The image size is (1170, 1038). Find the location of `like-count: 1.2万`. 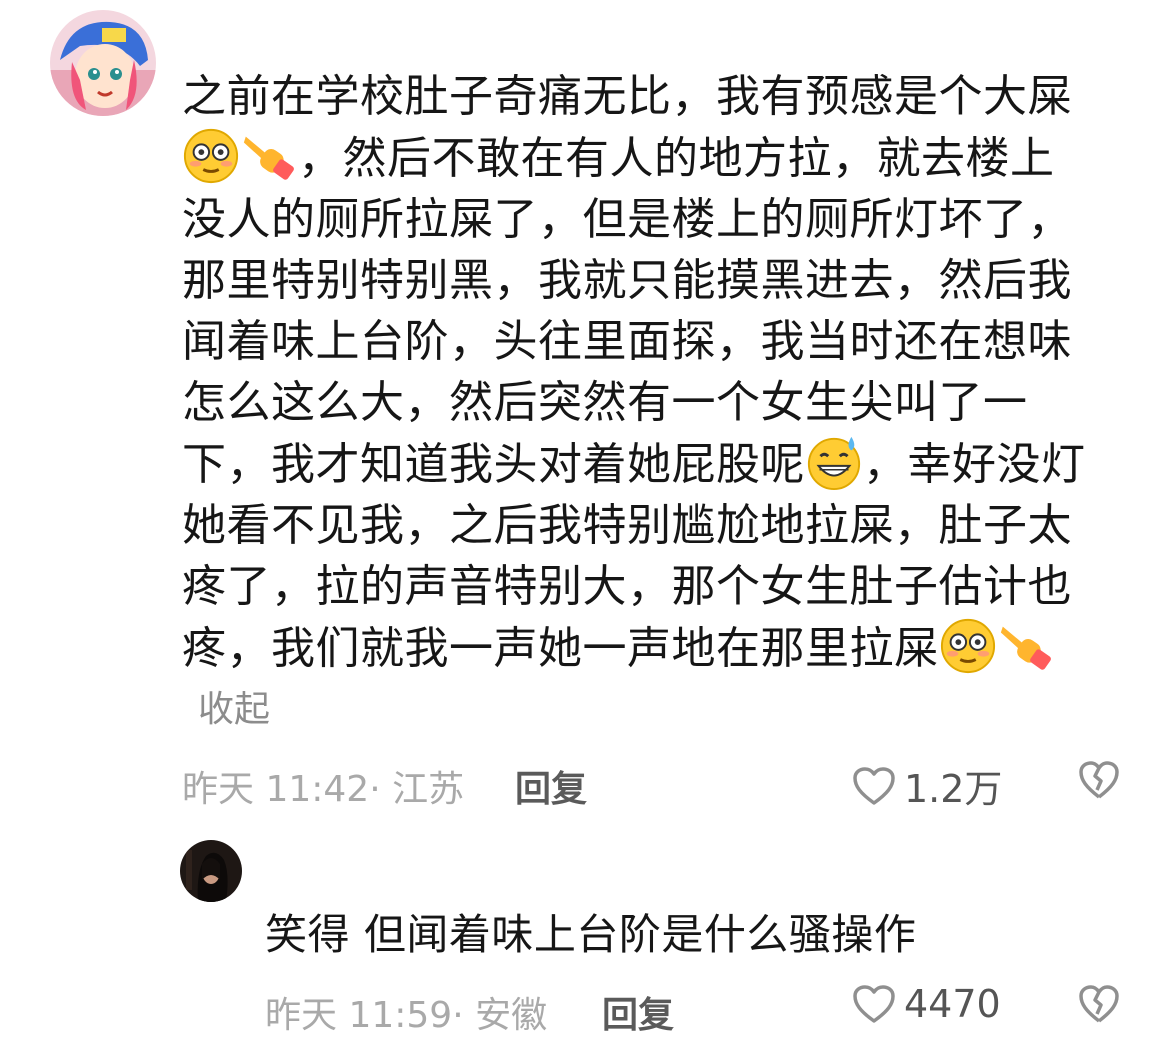

like-count: 1.2万 is located at coordinates (953, 789).